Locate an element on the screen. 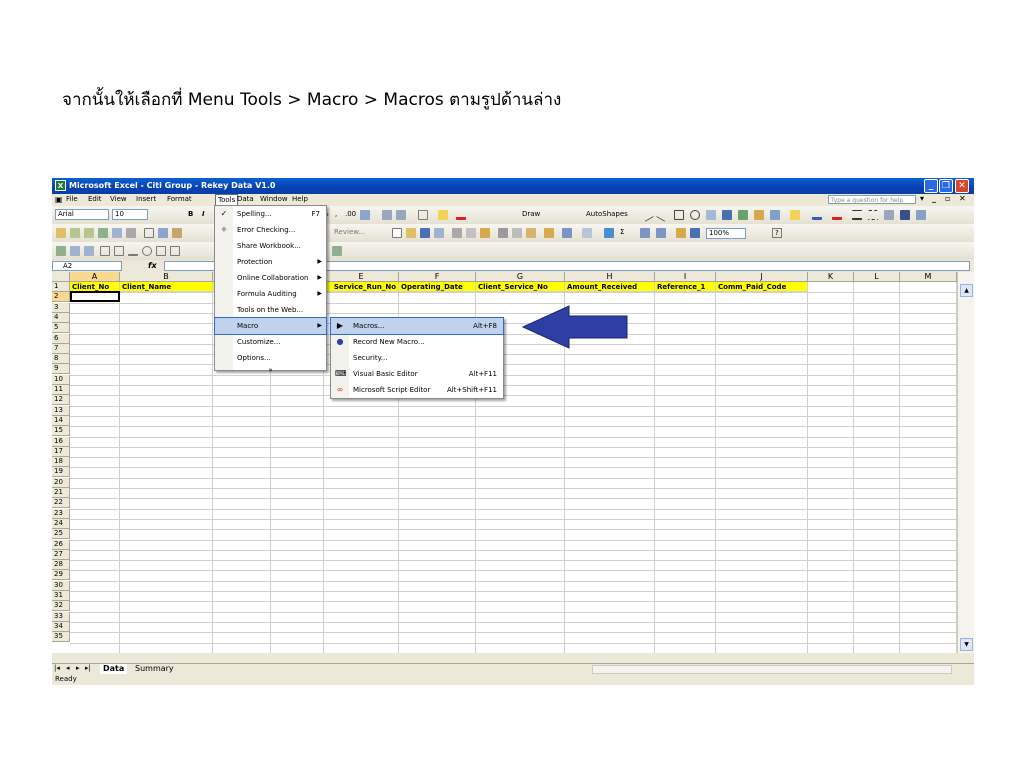 The image size is (1024, 768). decrease-decimal-icon is located at coordinates (365, 215).